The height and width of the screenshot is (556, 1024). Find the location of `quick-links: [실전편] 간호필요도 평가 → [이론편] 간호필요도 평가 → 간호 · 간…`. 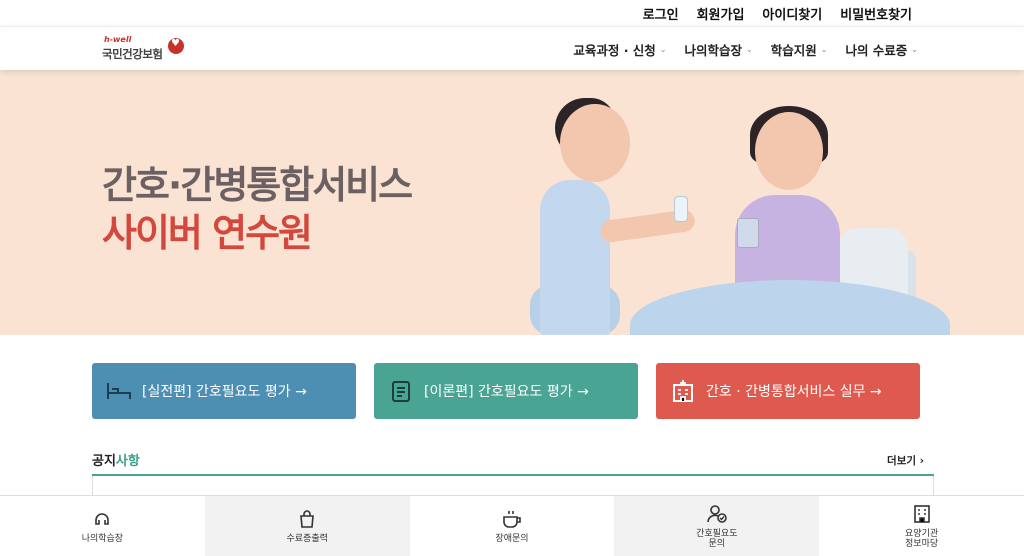

quick-links: [실전편] 간호필요도 평가 → [이론편] 간호필요도 평가 → 간호 · 간… is located at coordinates (506, 391).